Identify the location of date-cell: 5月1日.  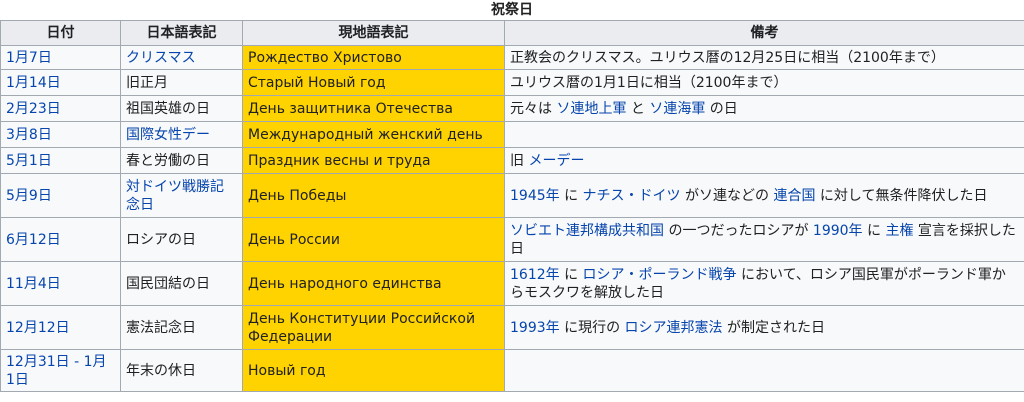
(60, 160).